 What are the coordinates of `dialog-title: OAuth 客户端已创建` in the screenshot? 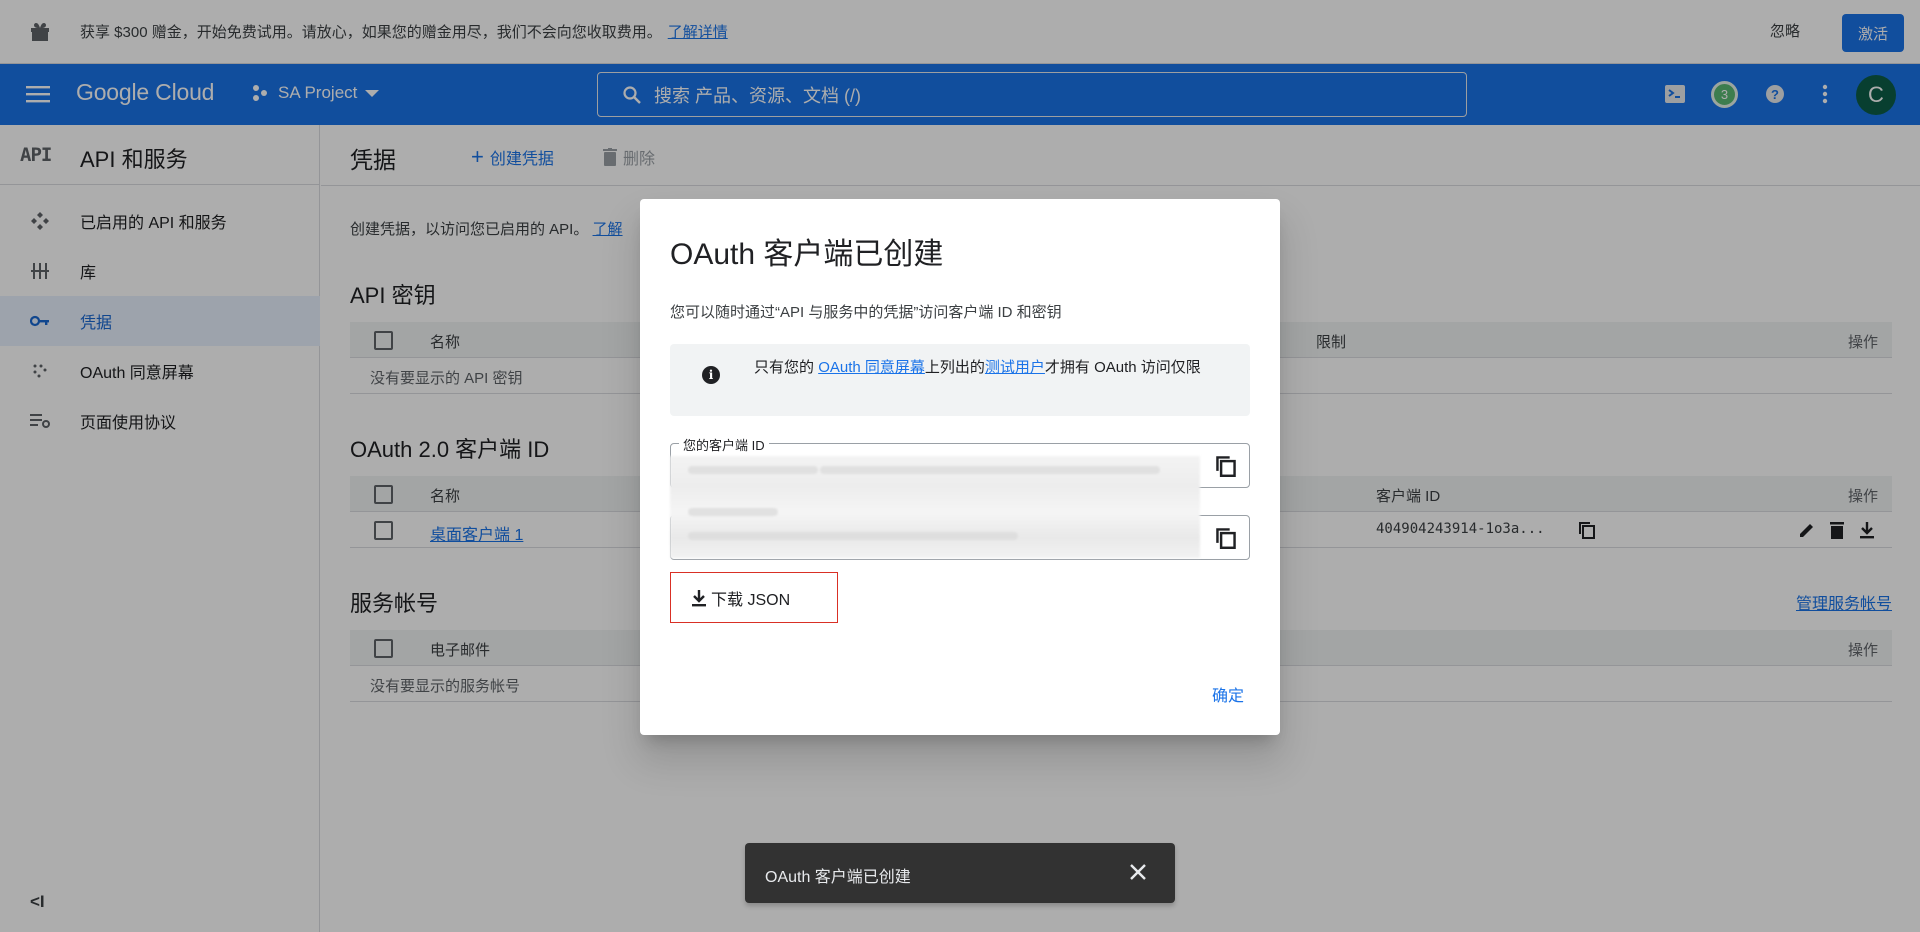 It's located at (807, 254).